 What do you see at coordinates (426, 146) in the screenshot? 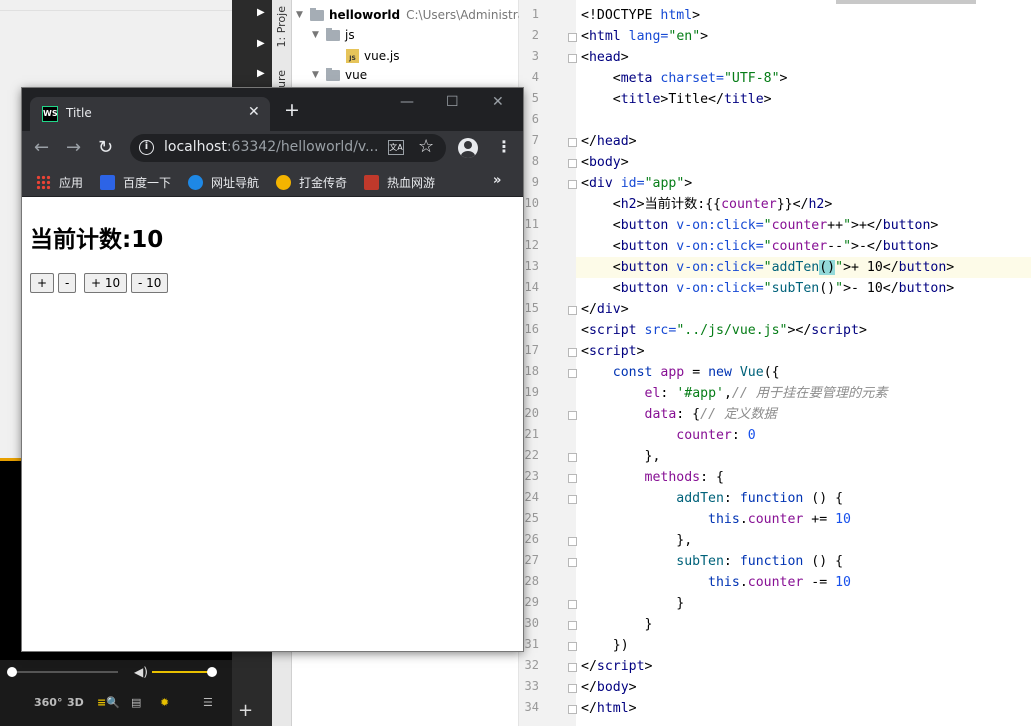
I see `star-icon: ☆` at bounding box center [426, 146].